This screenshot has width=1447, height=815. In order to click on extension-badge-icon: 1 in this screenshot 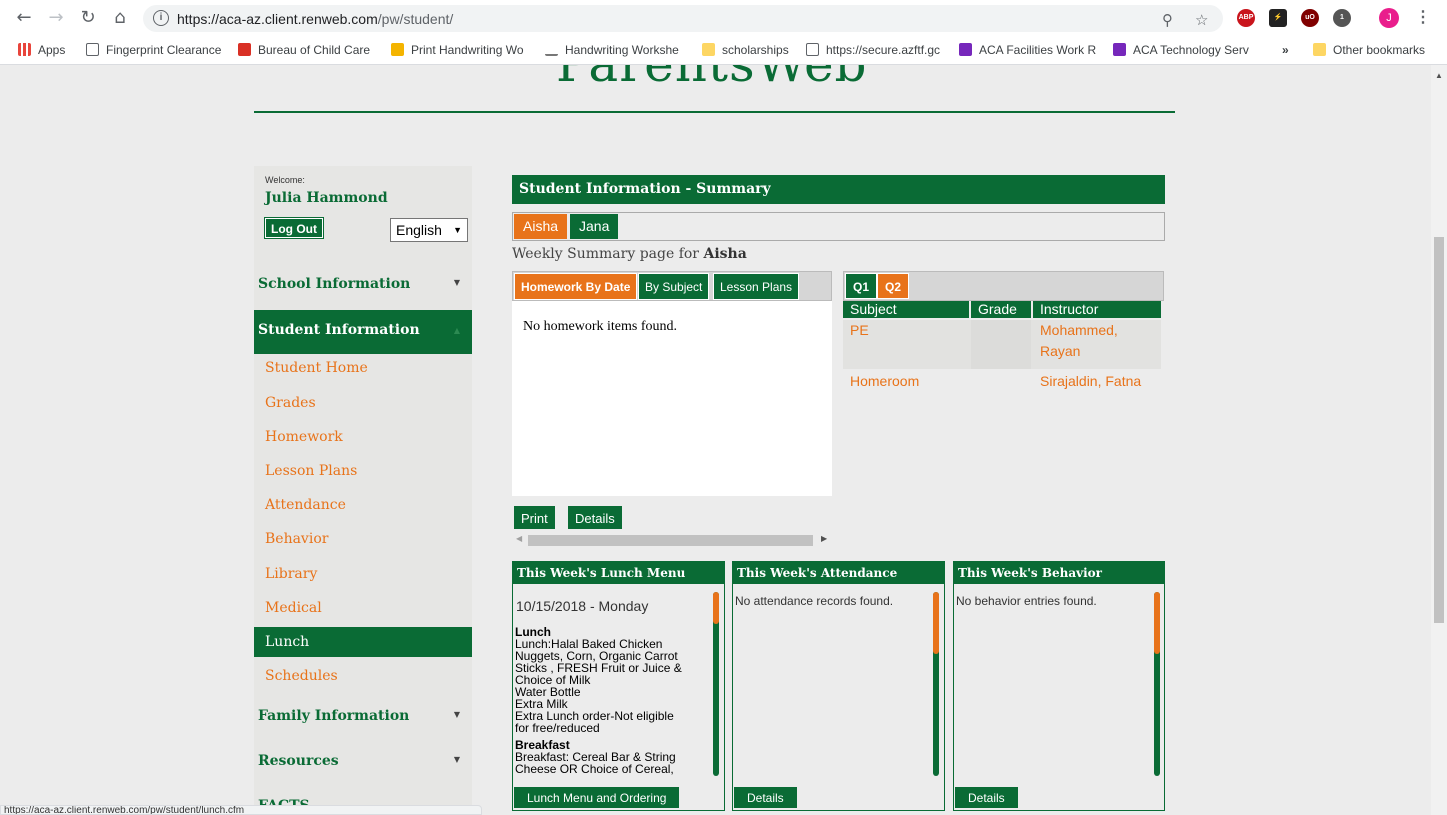, I will do `click(1342, 18)`.